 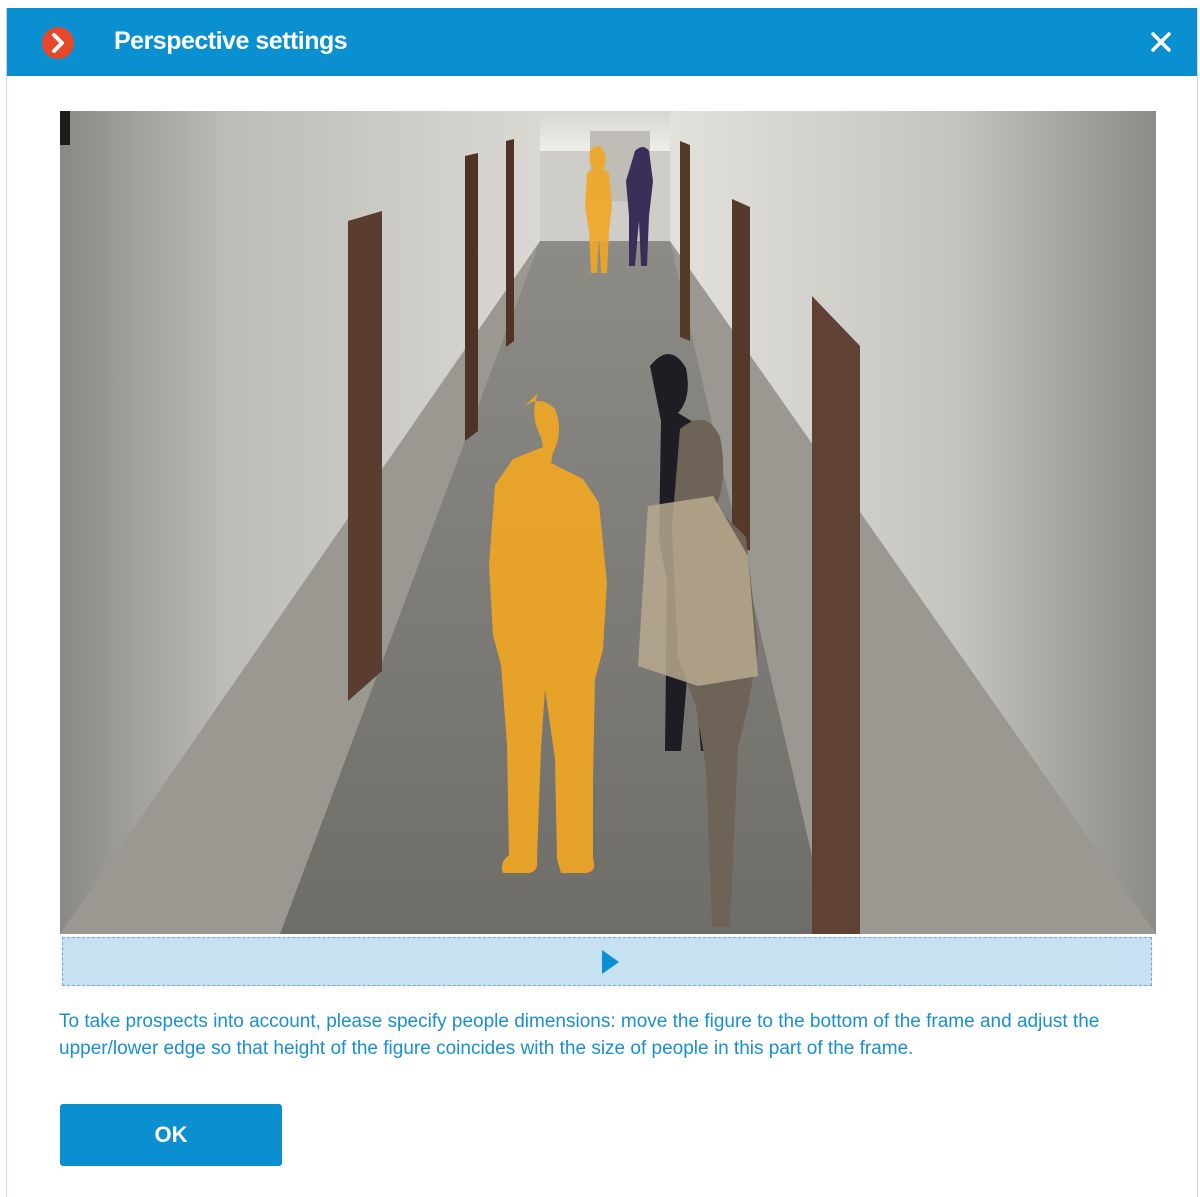 What do you see at coordinates (610, 962) in the screenshot?
I see `play-icon` at bounding box center [610, 962].